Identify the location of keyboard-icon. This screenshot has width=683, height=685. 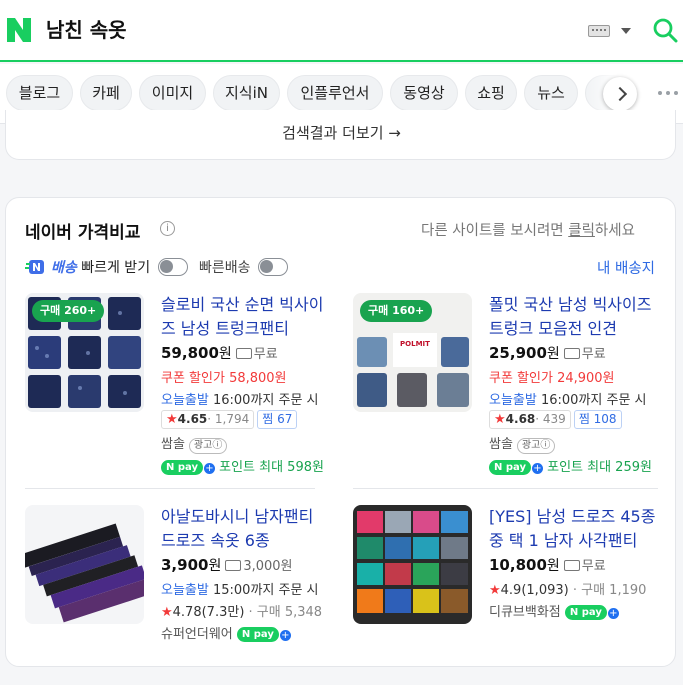
(599, 31).